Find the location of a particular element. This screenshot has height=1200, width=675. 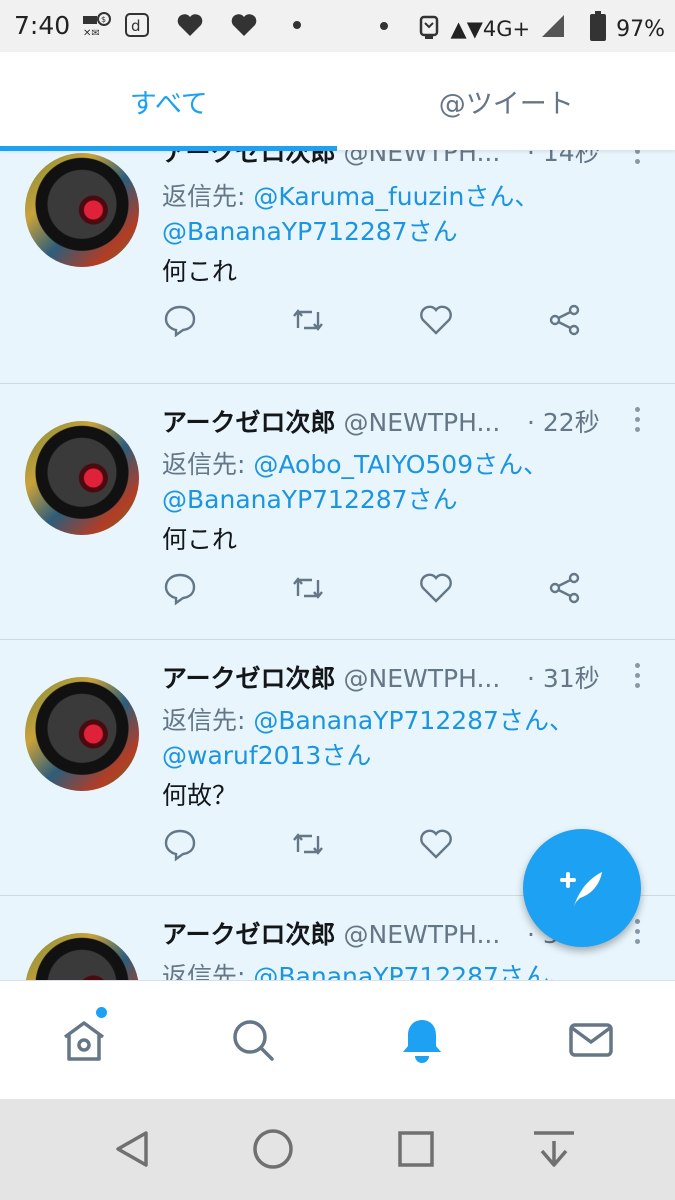

search-icon is located at coordinates (253, 1040).